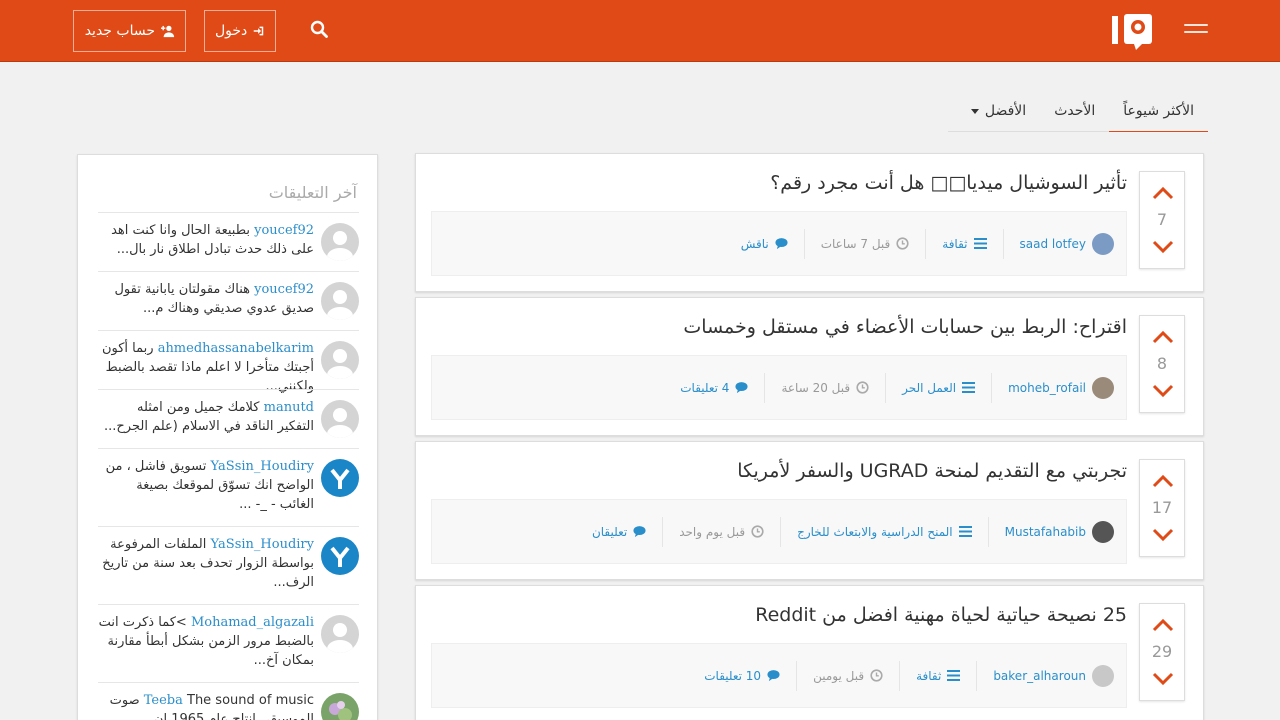  Describe the element at coordinates (1005, 111) in the screenshot. I see `tab-label: الأفضل` at that location.